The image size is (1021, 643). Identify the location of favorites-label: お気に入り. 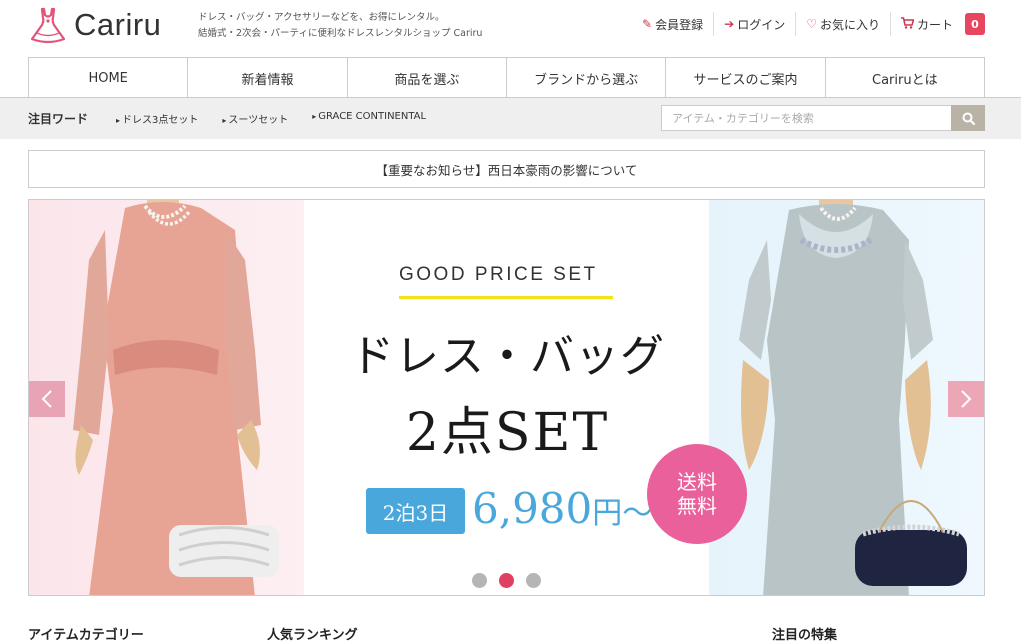
(849, 24).